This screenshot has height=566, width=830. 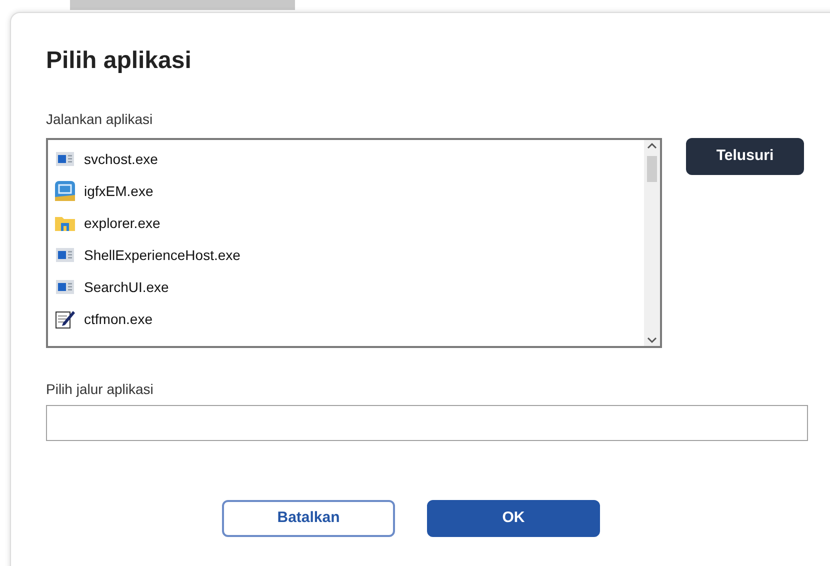 I want to click on application-list-item: ShellExperienceHost.exe, so click(x=349, y=255).